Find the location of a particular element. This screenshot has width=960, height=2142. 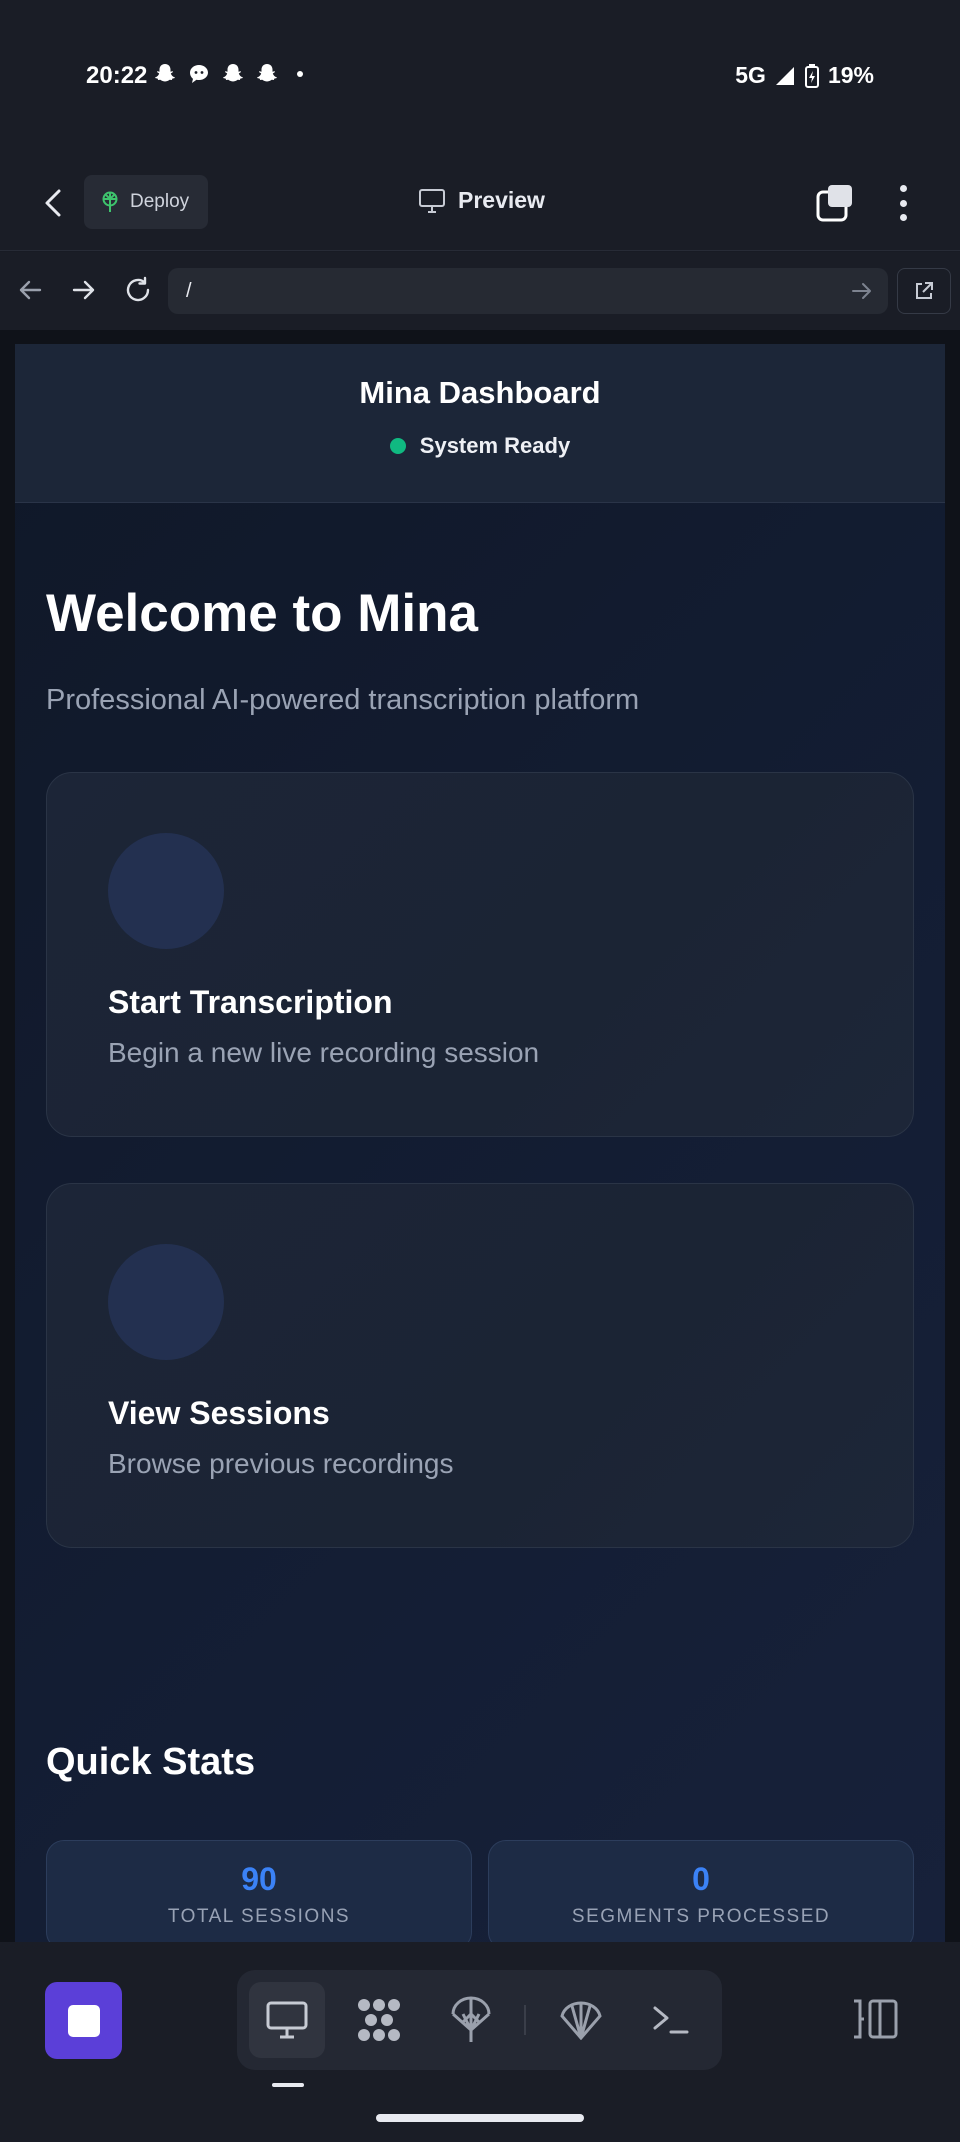

external-link-icon is located at coordinates (924, 290).